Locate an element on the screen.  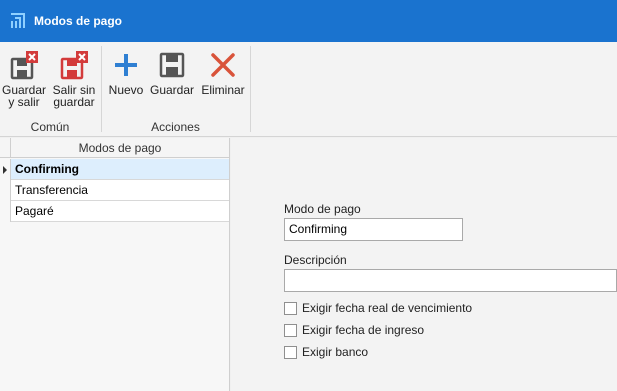
table-cell: Confirming is located at coordinates (120, 169).